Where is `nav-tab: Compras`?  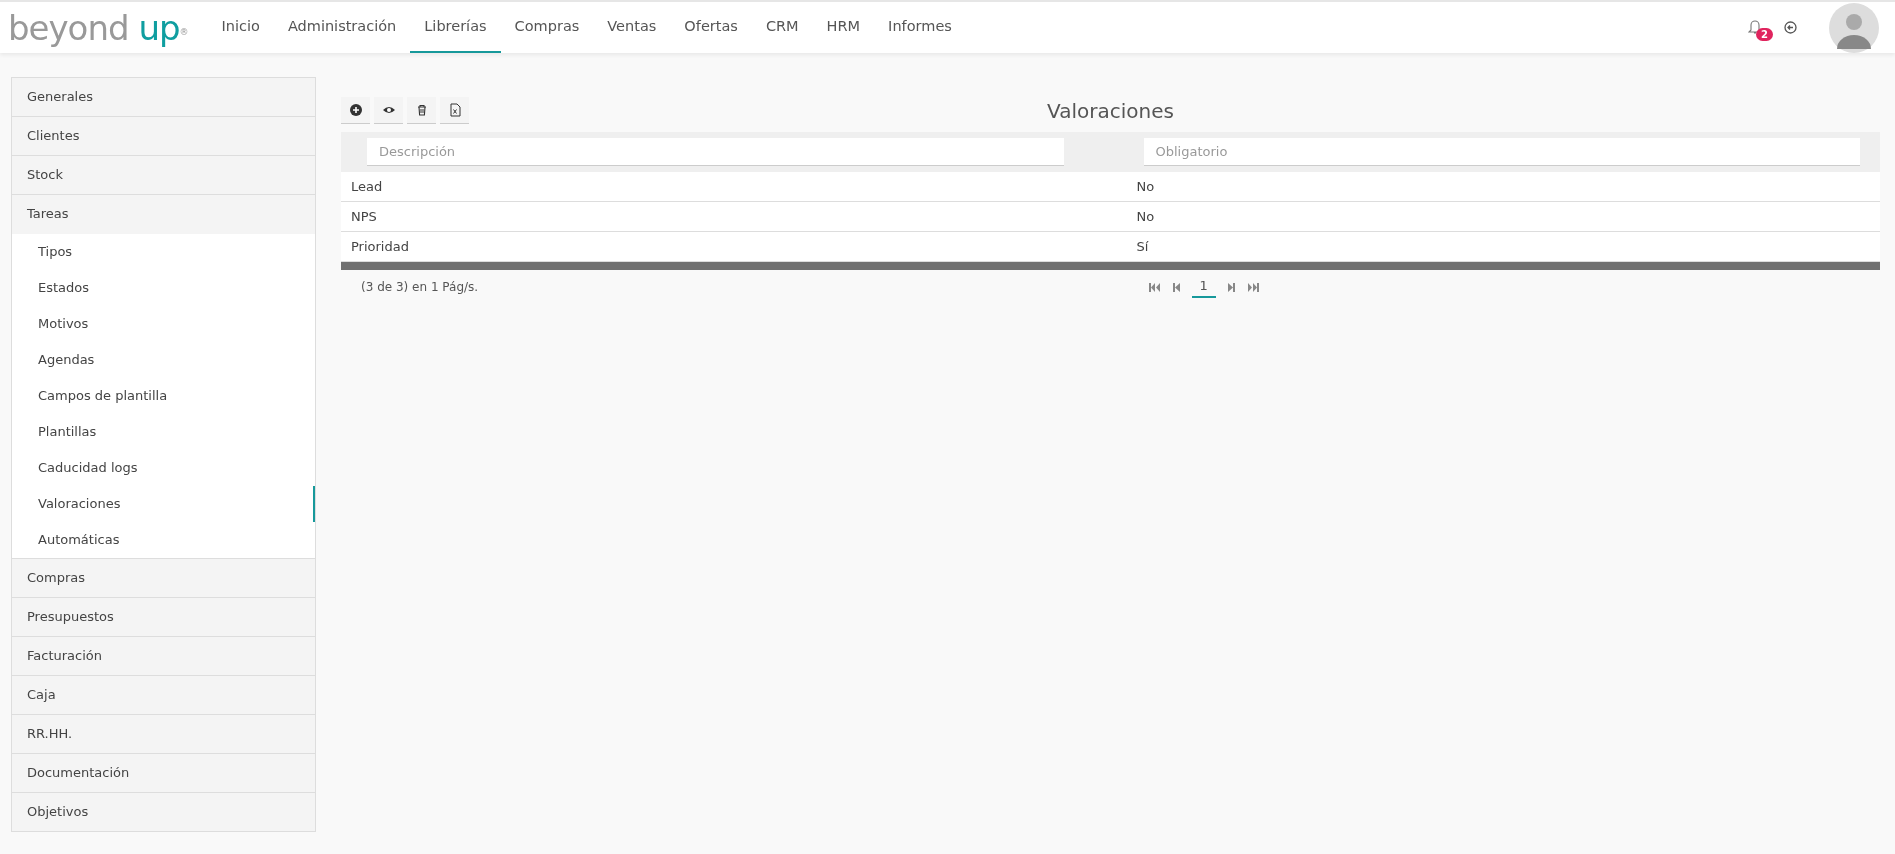
nav-tab: Compras is located at coordinates (547, 27).